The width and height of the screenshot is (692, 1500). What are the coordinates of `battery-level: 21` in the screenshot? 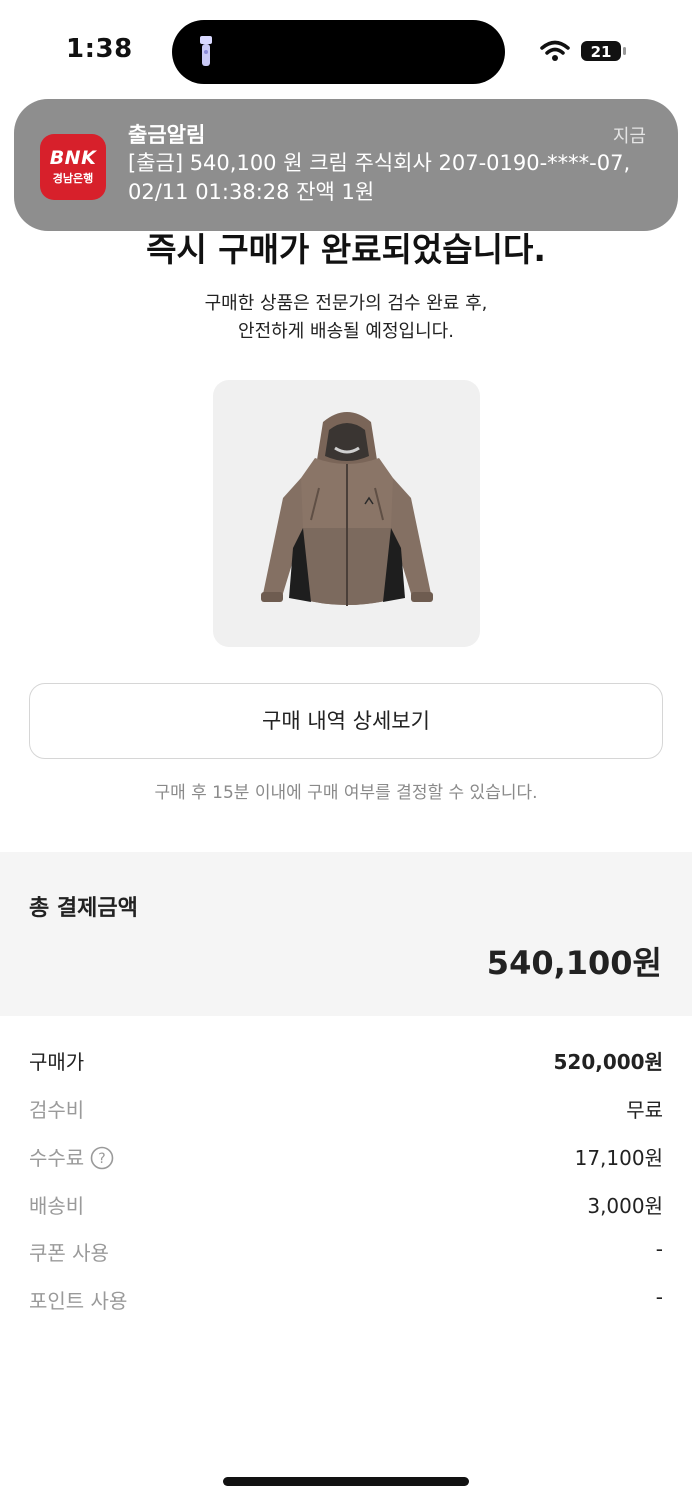 It's located at (601, 52).